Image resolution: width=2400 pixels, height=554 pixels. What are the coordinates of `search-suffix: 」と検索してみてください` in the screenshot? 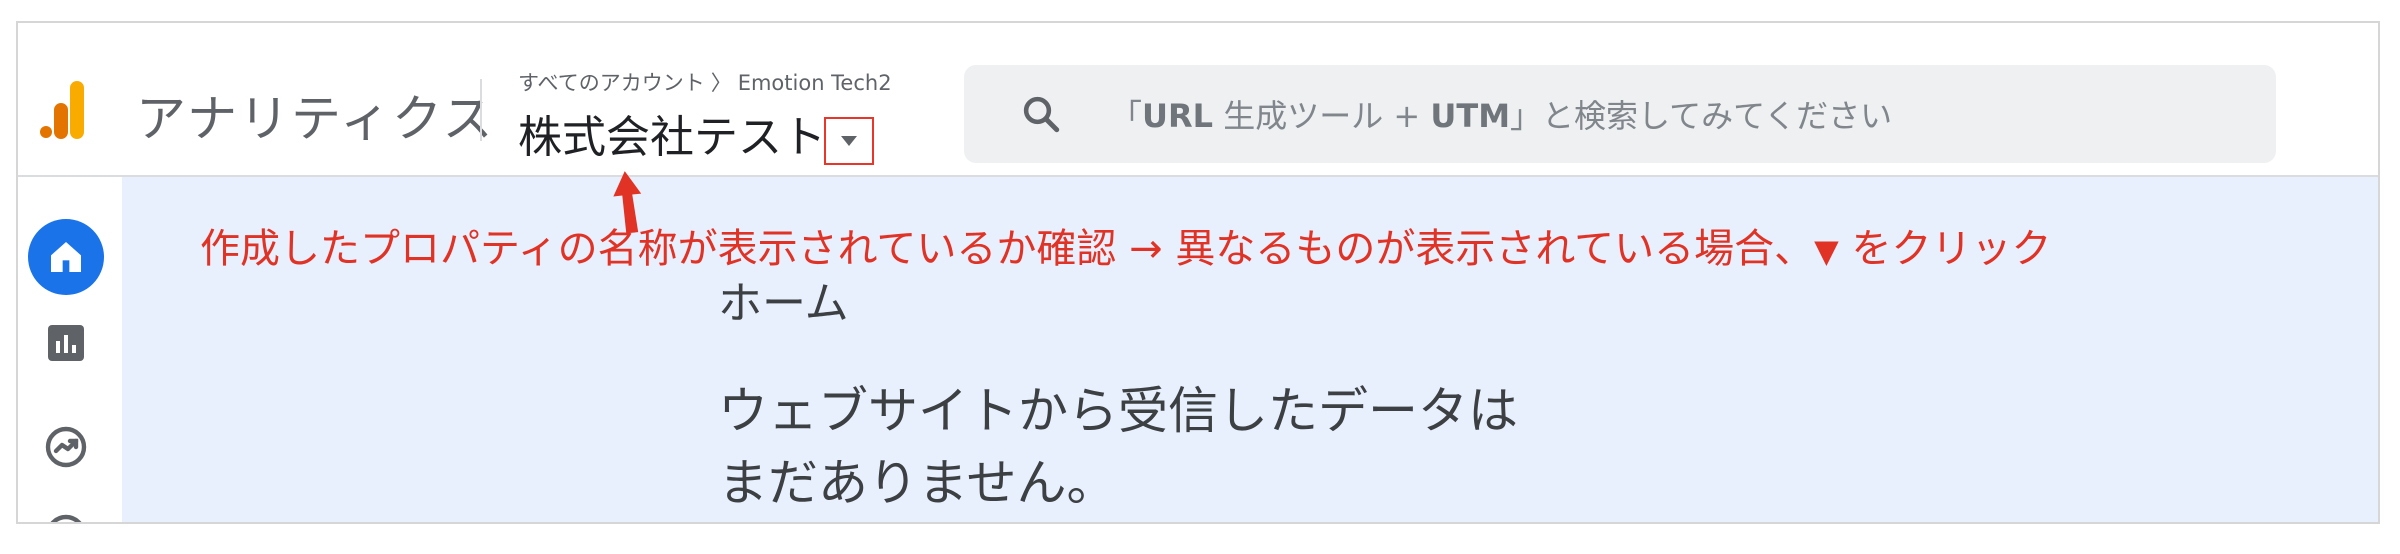 It's located at (1701, 116).